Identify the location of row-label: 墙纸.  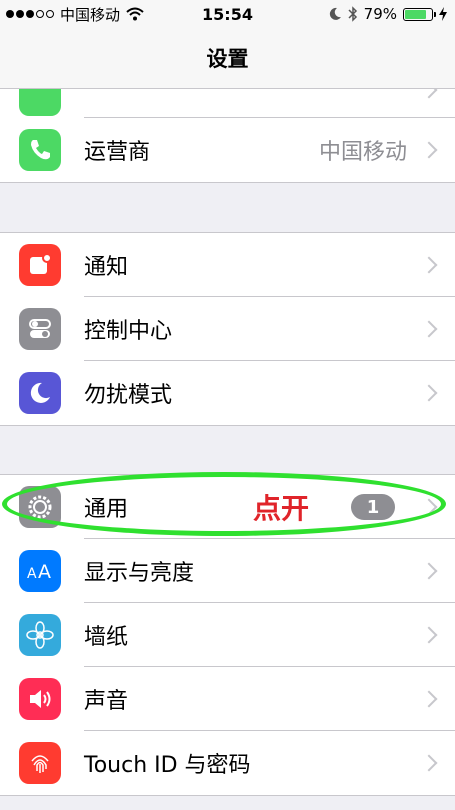
(106, 637).